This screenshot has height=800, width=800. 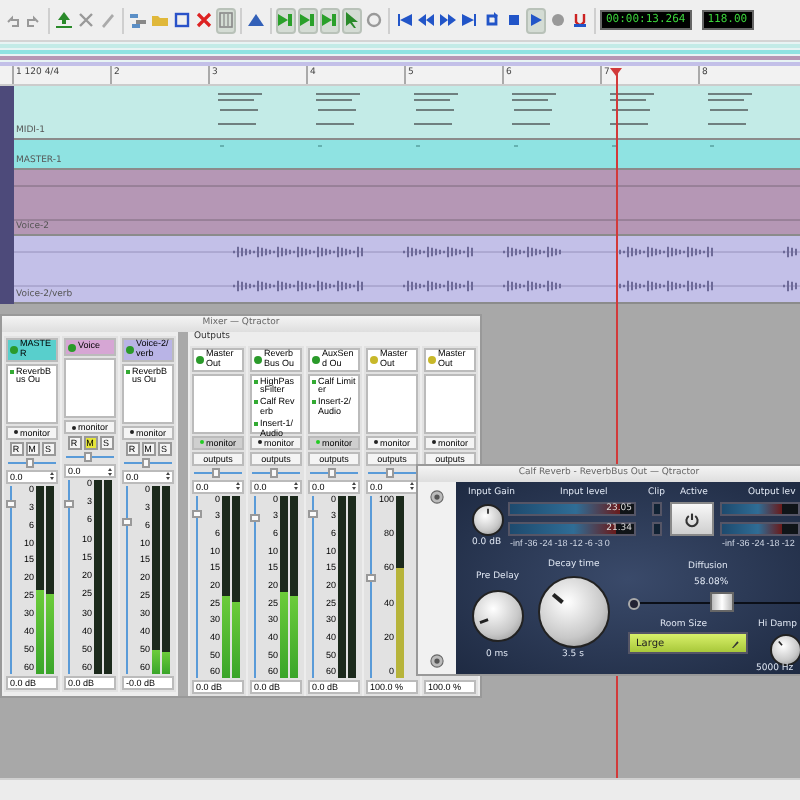 What do you see at coordinates (86, 20) in the screenshot?
I see `cut-icon` at bounding box center [86, 20].